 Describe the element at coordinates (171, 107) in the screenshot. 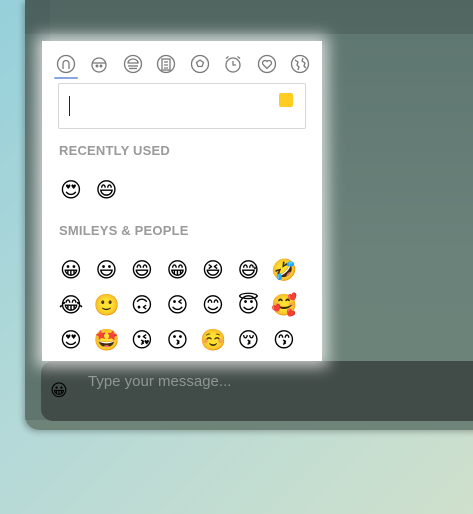

I see `emoji-search-input` at that location.